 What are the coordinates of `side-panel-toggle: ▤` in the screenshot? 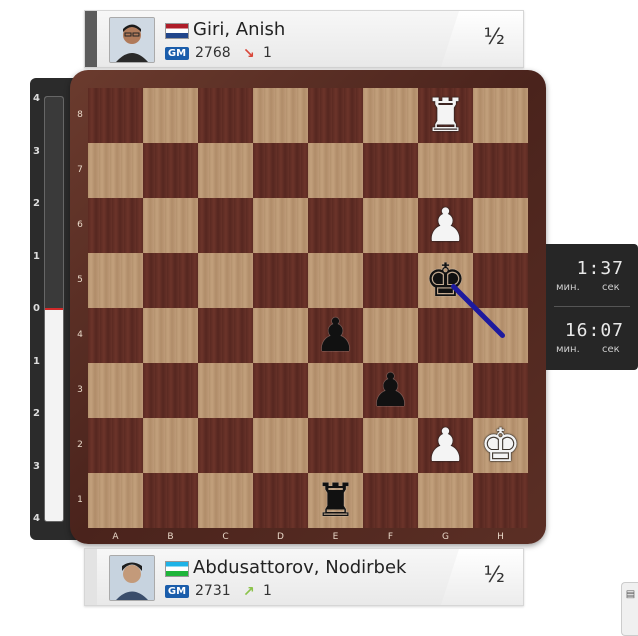 It's located at (629, 609).